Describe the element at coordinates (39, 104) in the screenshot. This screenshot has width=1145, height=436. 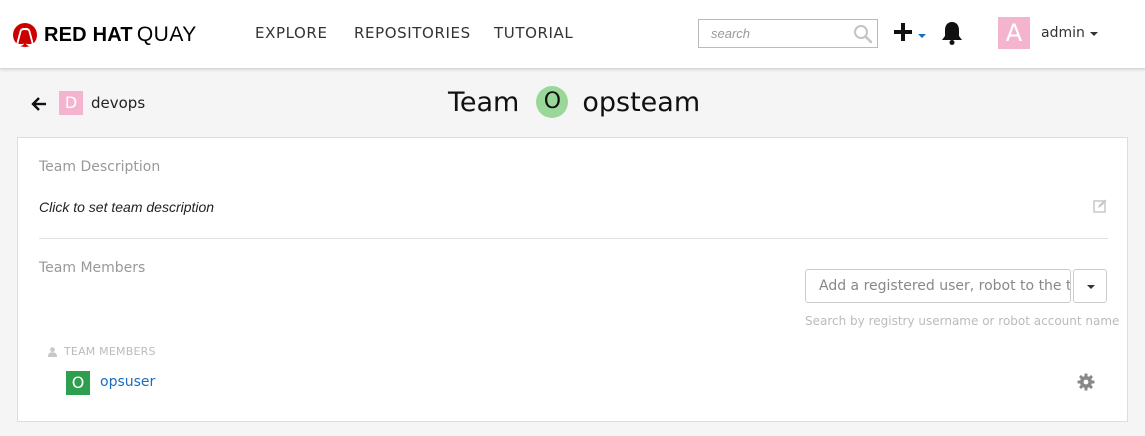
I see `arrow-left-icon` at that location.